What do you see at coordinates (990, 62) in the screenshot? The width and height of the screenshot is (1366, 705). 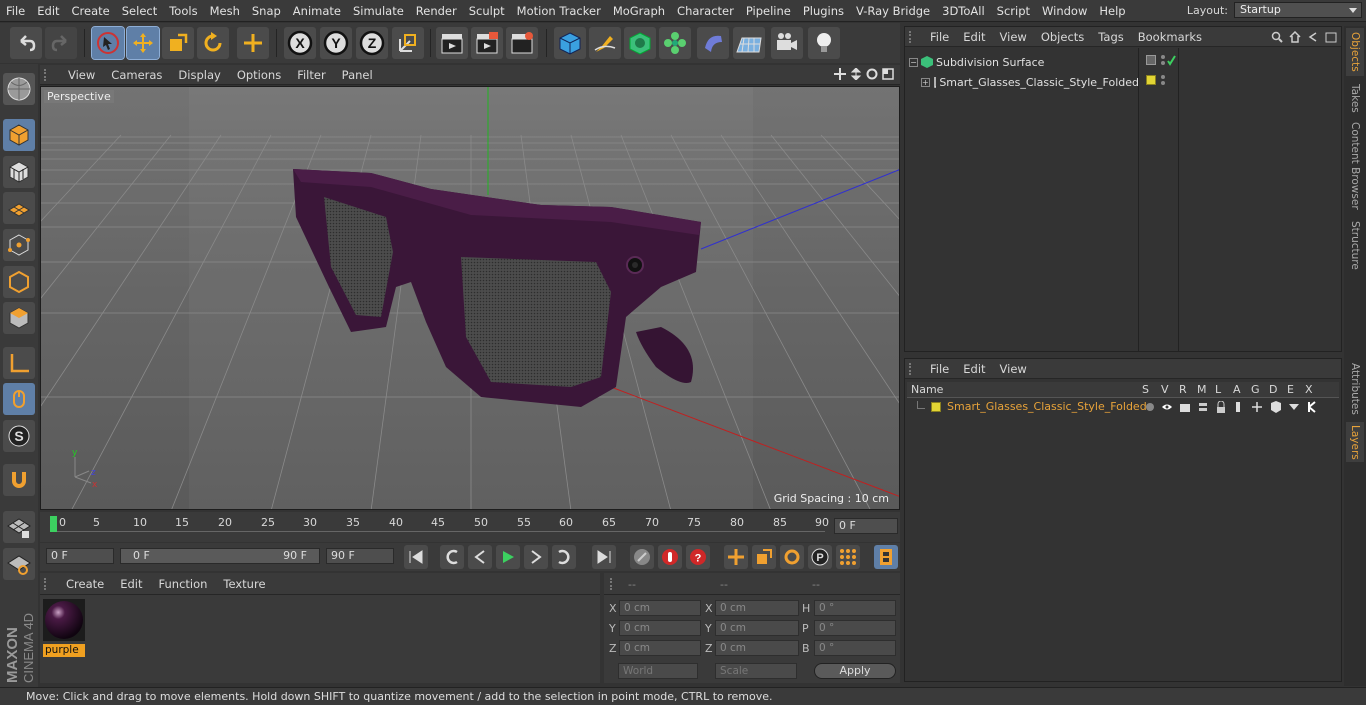 I see `object-name: Subdivision Surface` at bounding box center [990, 62].